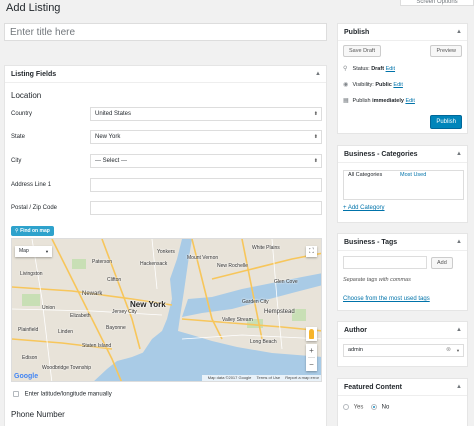  Describe the element at coordinates (315, 137) in the screenshot. I see `select-arrows-icon: ⬍` at that location.